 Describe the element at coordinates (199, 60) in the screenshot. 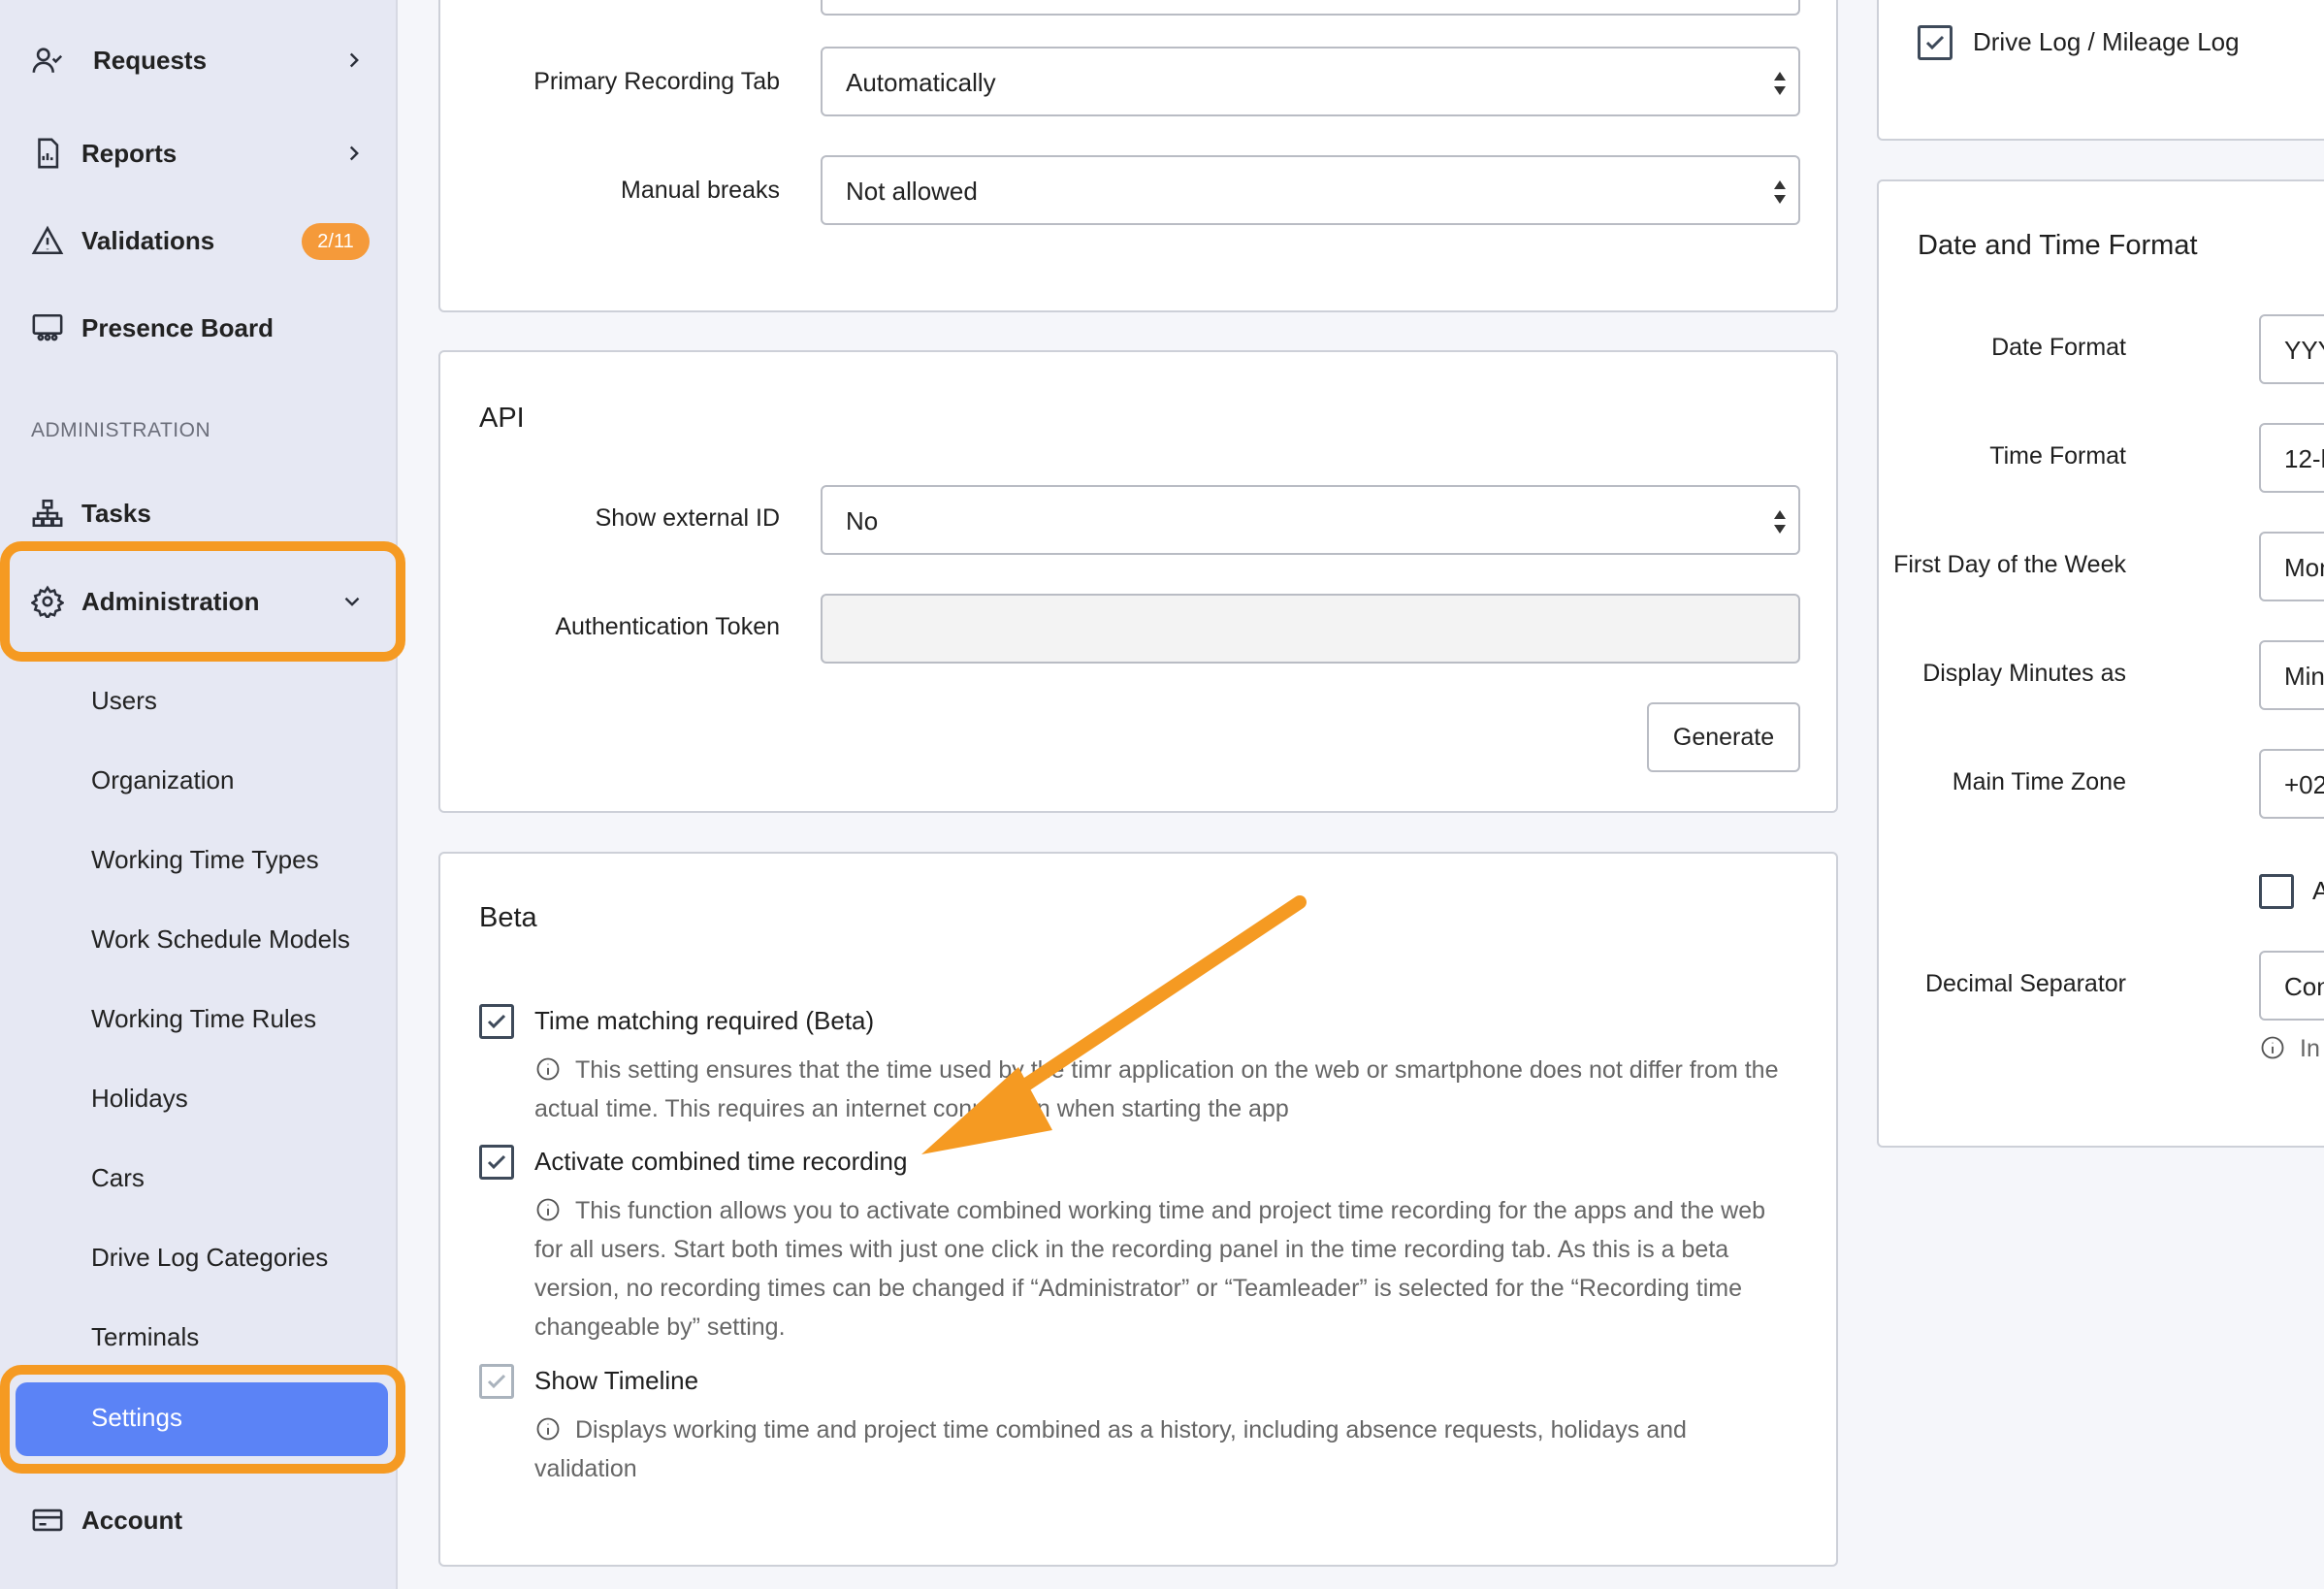

I see `nav-requests: Requests` at that location.